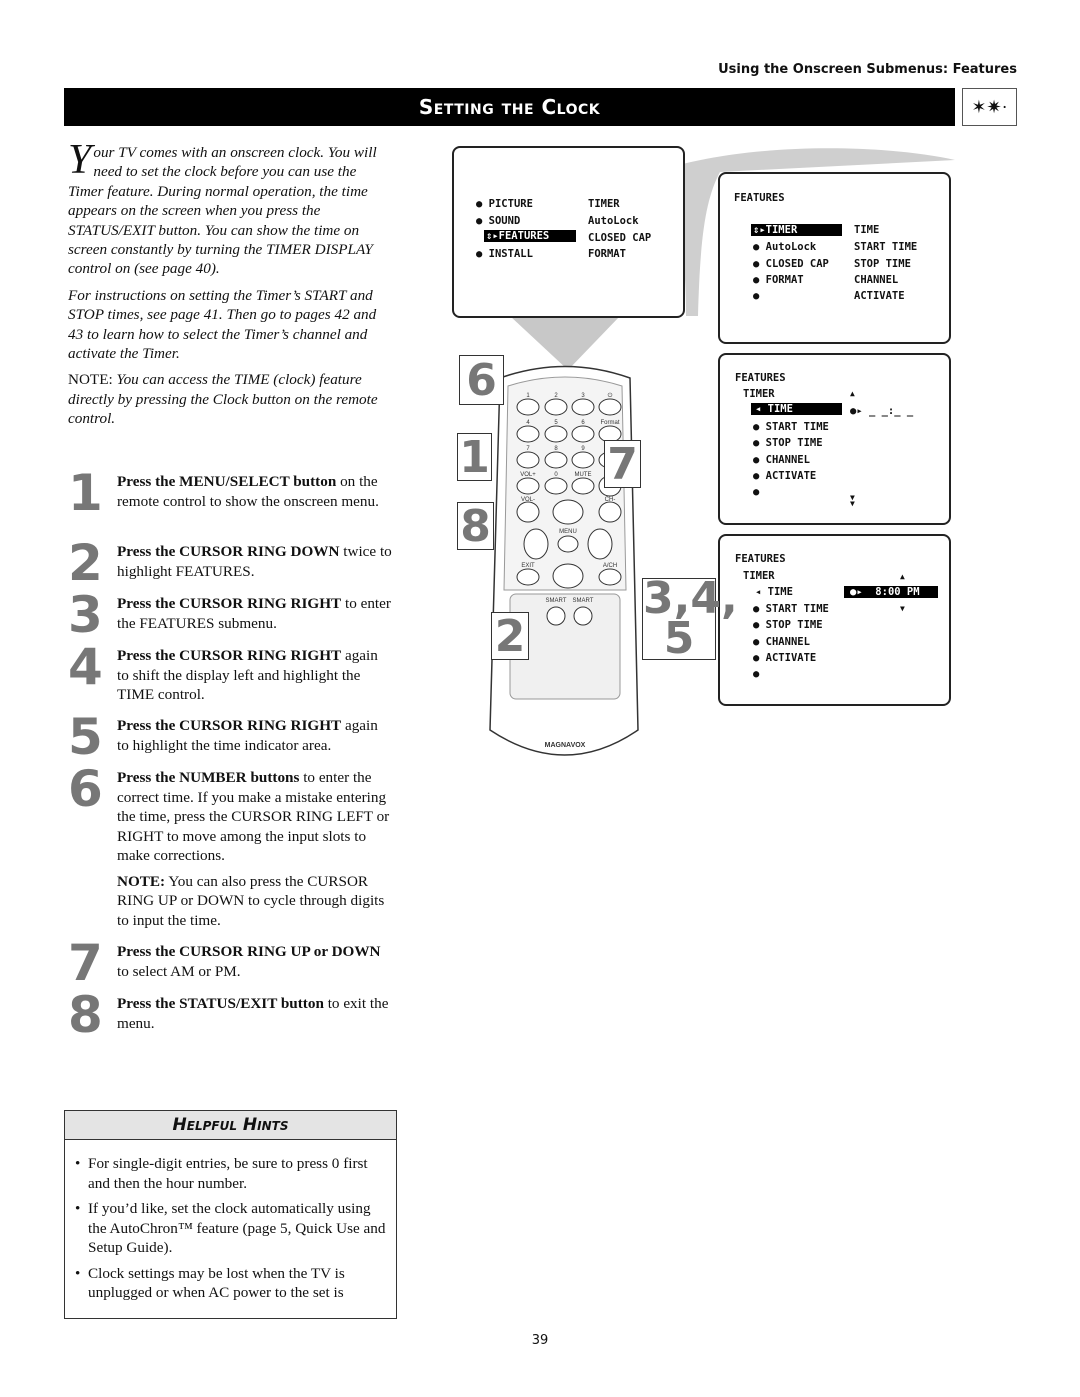 Image resolution: width=1080 pixels, height=1397 pixels. What do you see at coordinates (583, 475) in the screenshot?
I see `key-label: MUTE` at bounding box center [583, 475].